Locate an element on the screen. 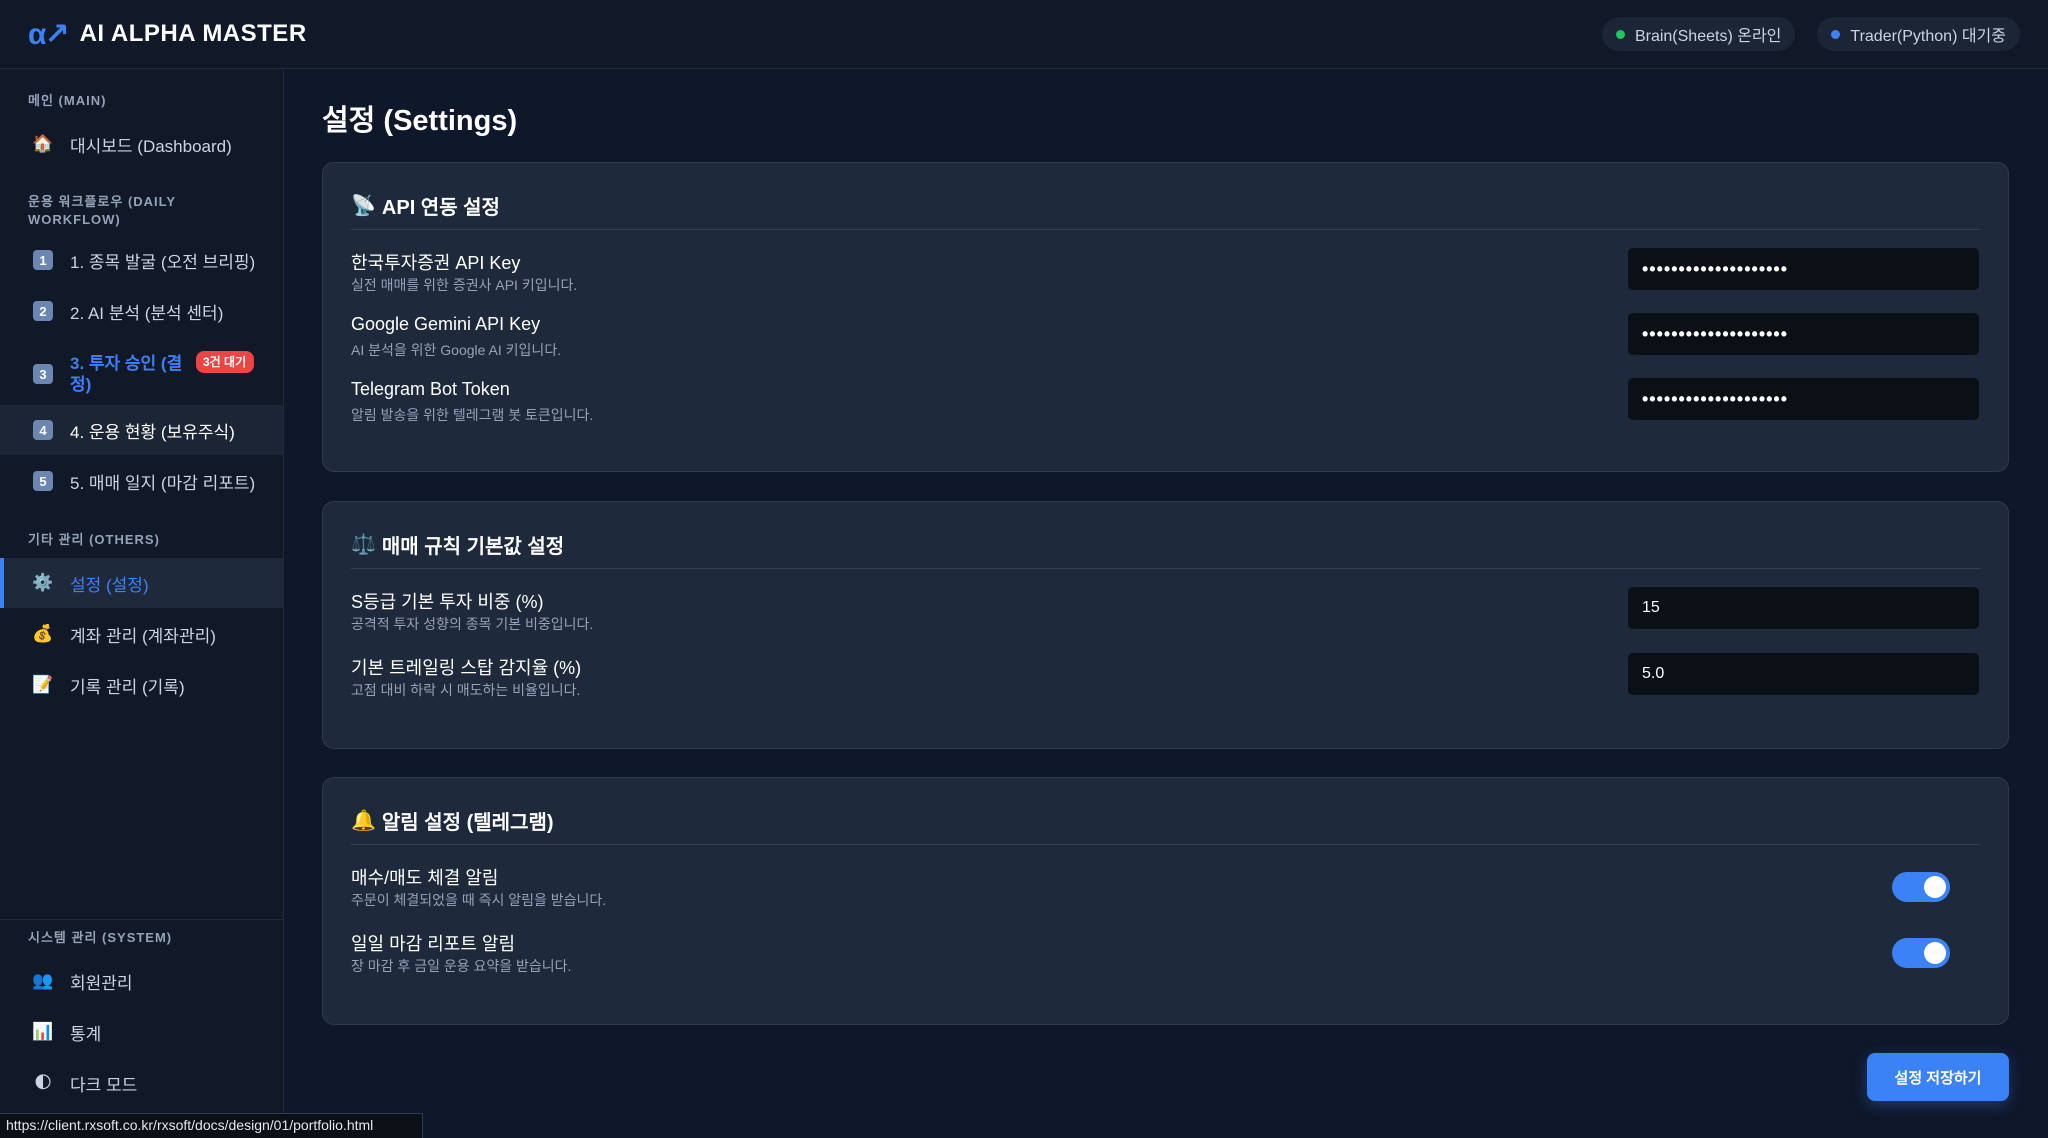 The width and height of the screenshot is (2048, 1138). alpha-logo-icon: α↗ is located at coordinates (49, 34).